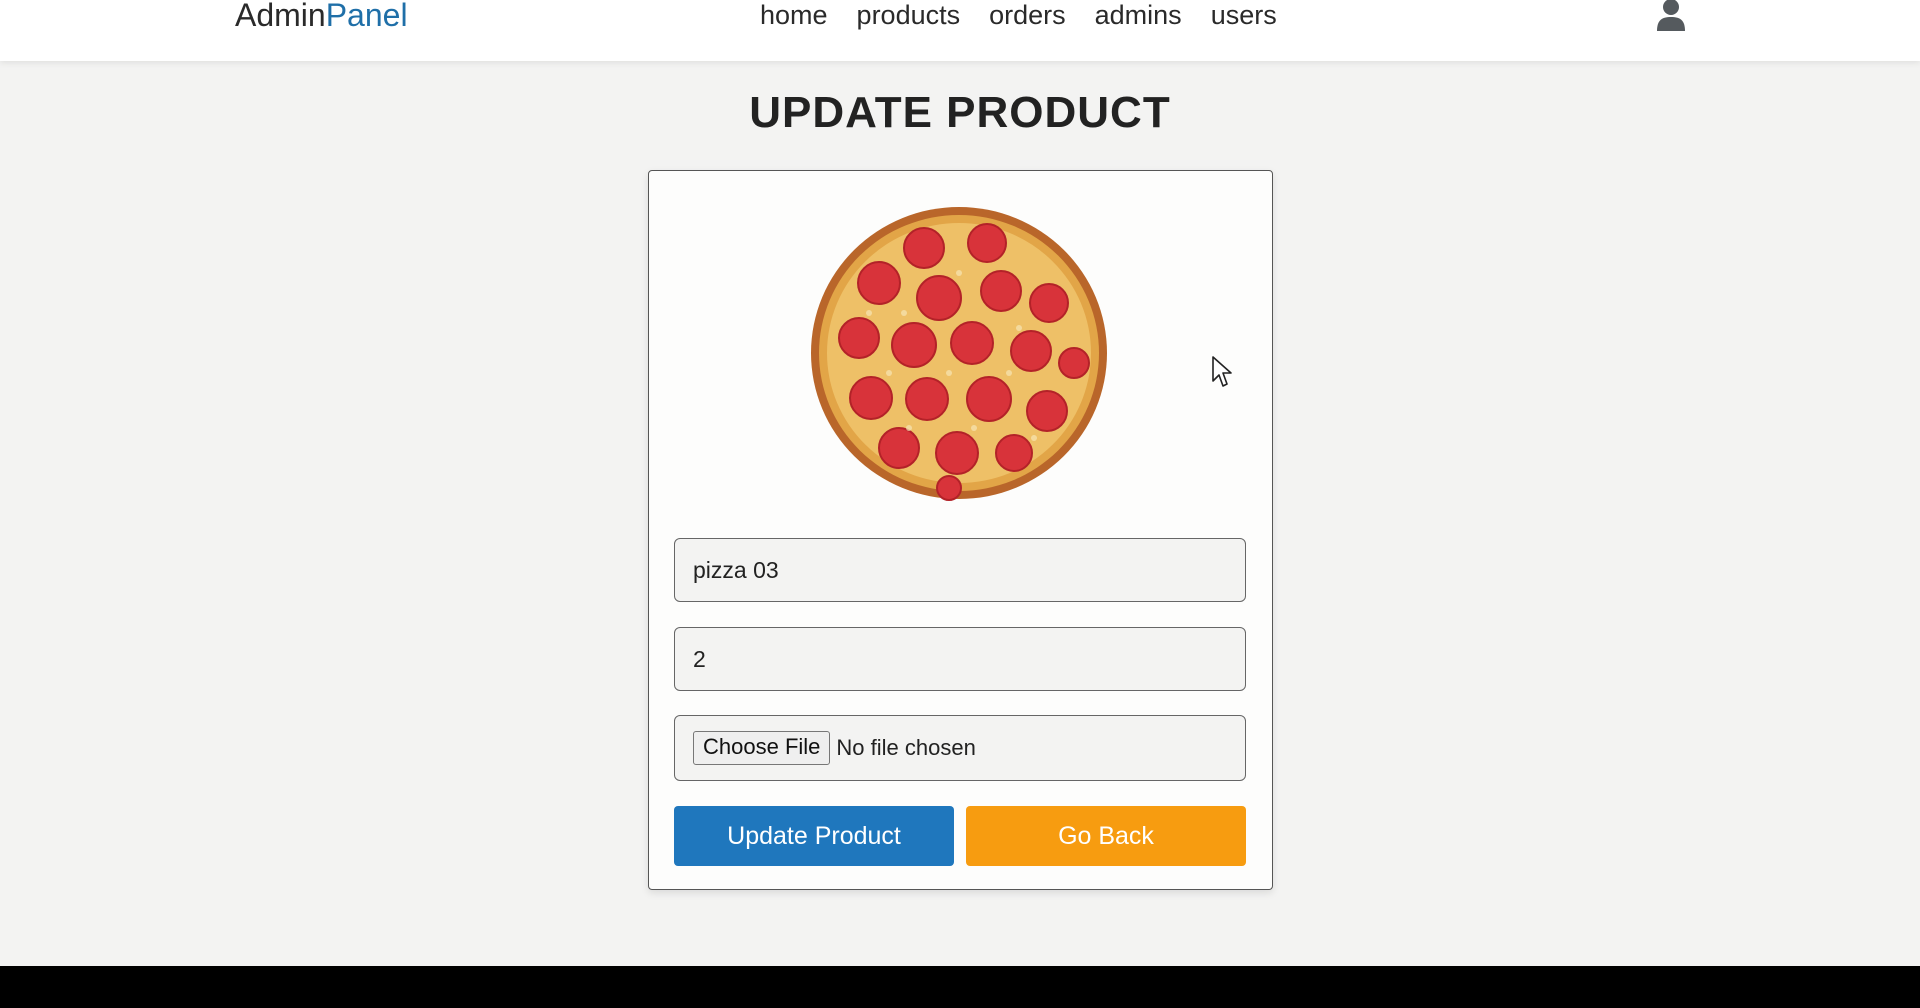 This screenshot has height=1008, width=1920. What do you see at coordinates (1106, 836) in the screenshot?
I see `go-back-button: Go Back` at bounding box center [1106, 836].